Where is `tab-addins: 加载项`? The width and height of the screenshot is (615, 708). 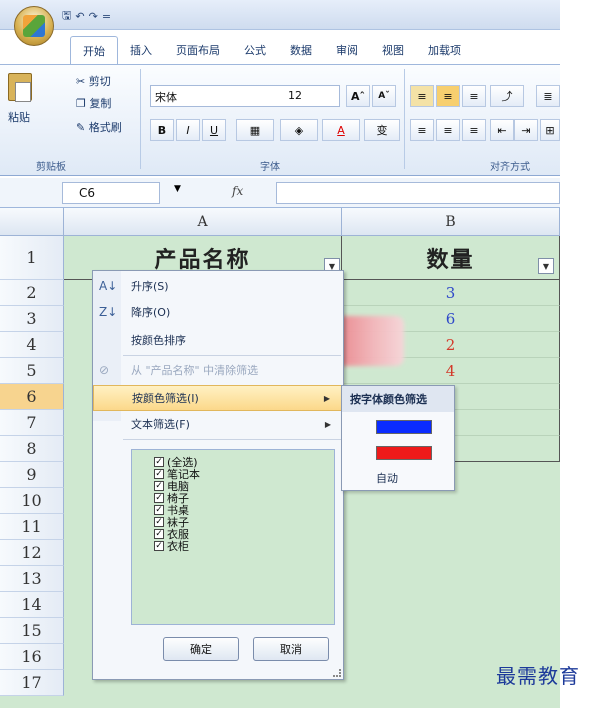 tab-addins: 加载项 is located at coordinates (444, 50).